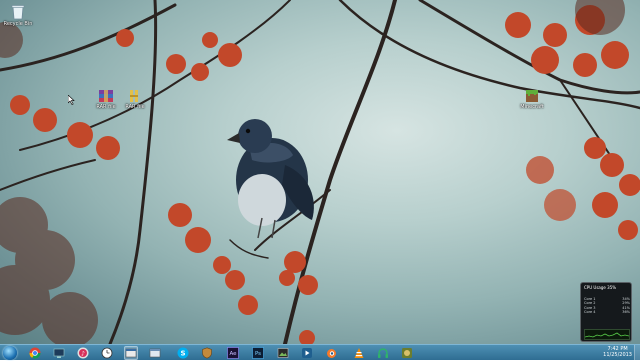 Image resolution: width=640 pixels, height=361 pixels. What do you see at coordinates (594, 353) in the screenshot?
I see `system-tray: 7:42 PM 11/25/2013` at bounding box center [594, 353].